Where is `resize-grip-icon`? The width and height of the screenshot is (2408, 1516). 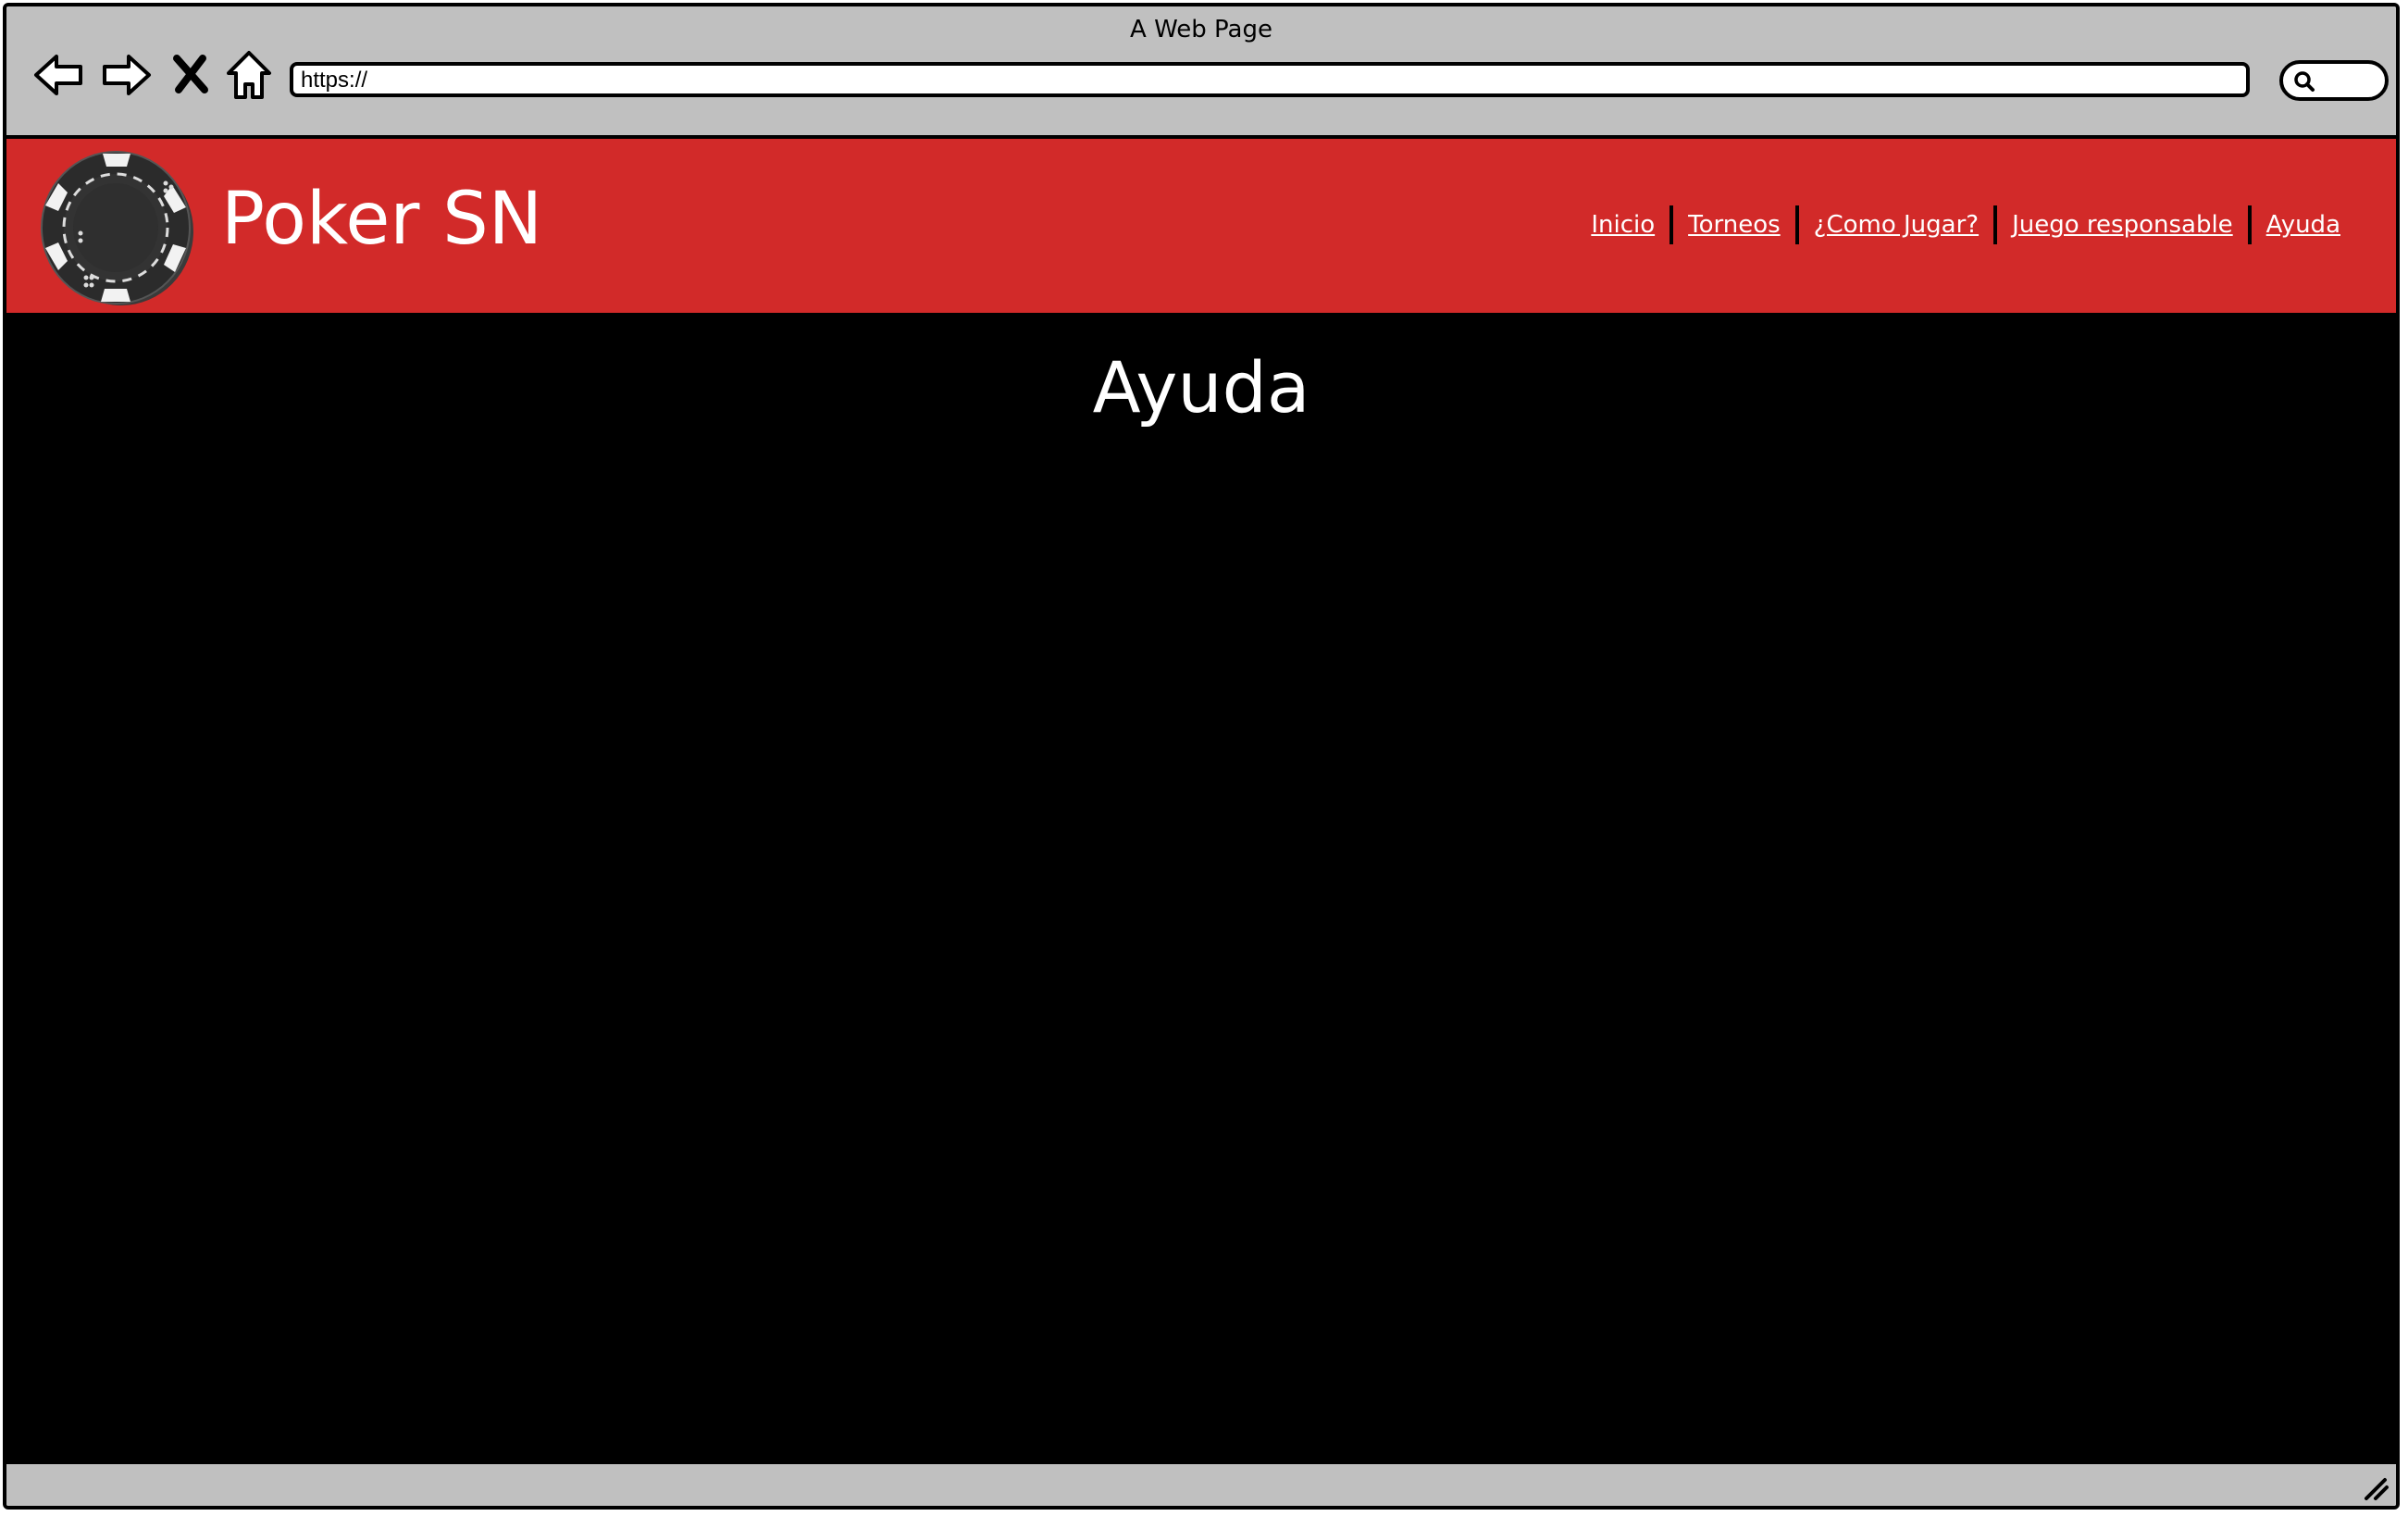
resize-grip-icon is located at coordinates (2375, 1487).